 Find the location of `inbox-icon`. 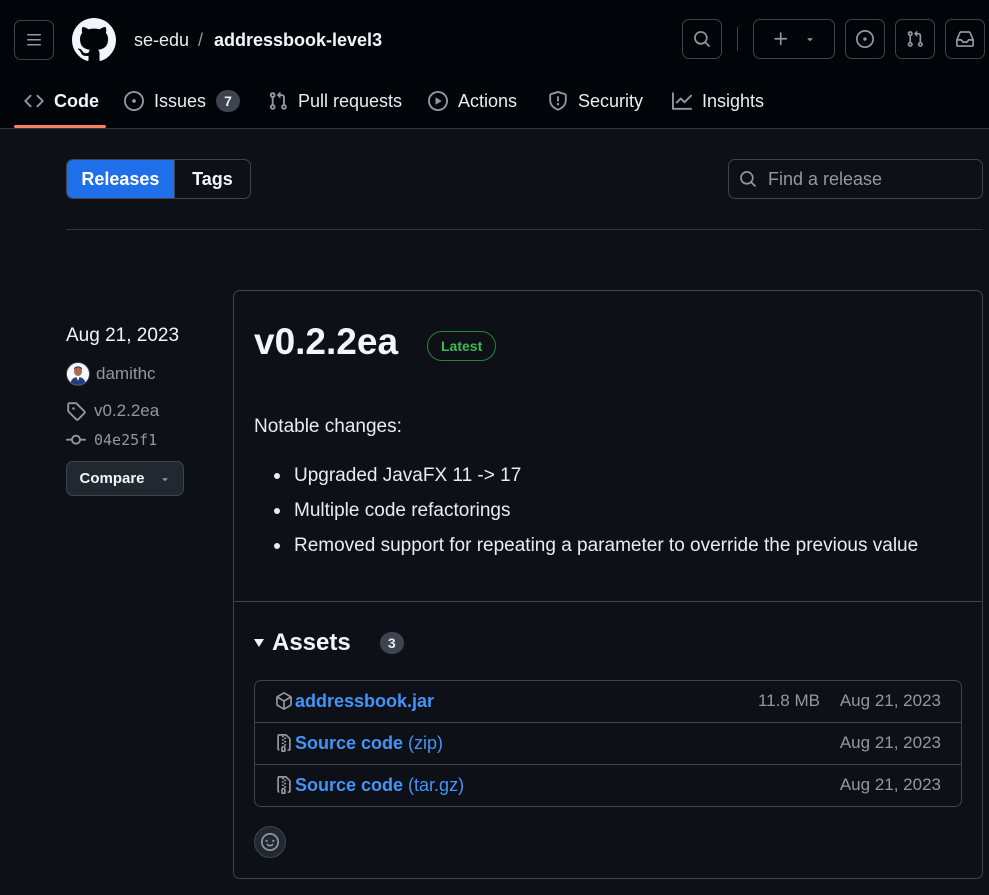

inbox-icon is located at coordinates (965, 39).